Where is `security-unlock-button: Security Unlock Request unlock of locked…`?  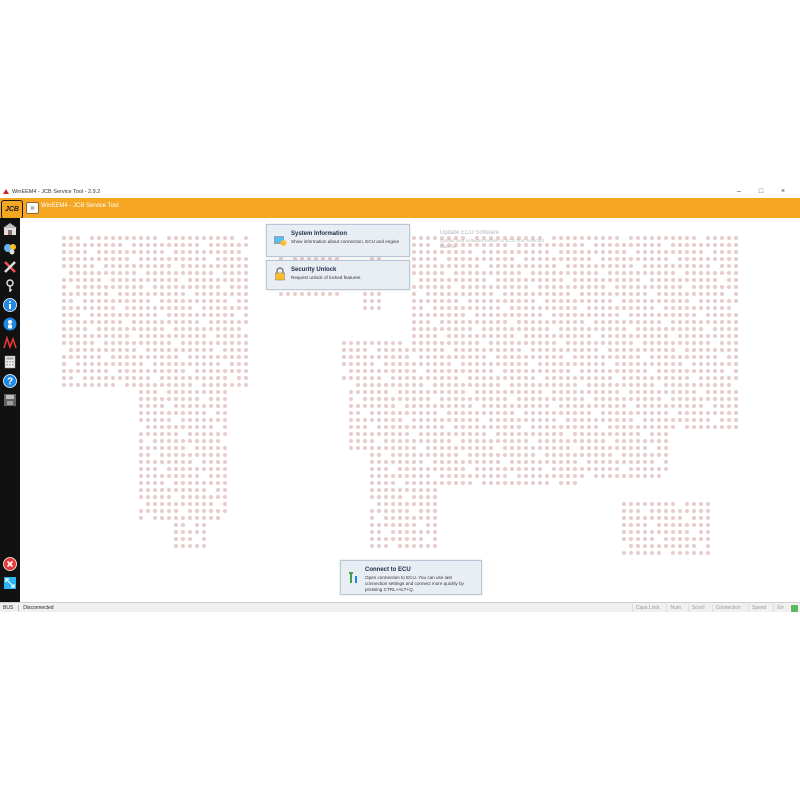 security-unlock-button: Security Unlock Request unlock of locked… is located at coordinates (338, 275).